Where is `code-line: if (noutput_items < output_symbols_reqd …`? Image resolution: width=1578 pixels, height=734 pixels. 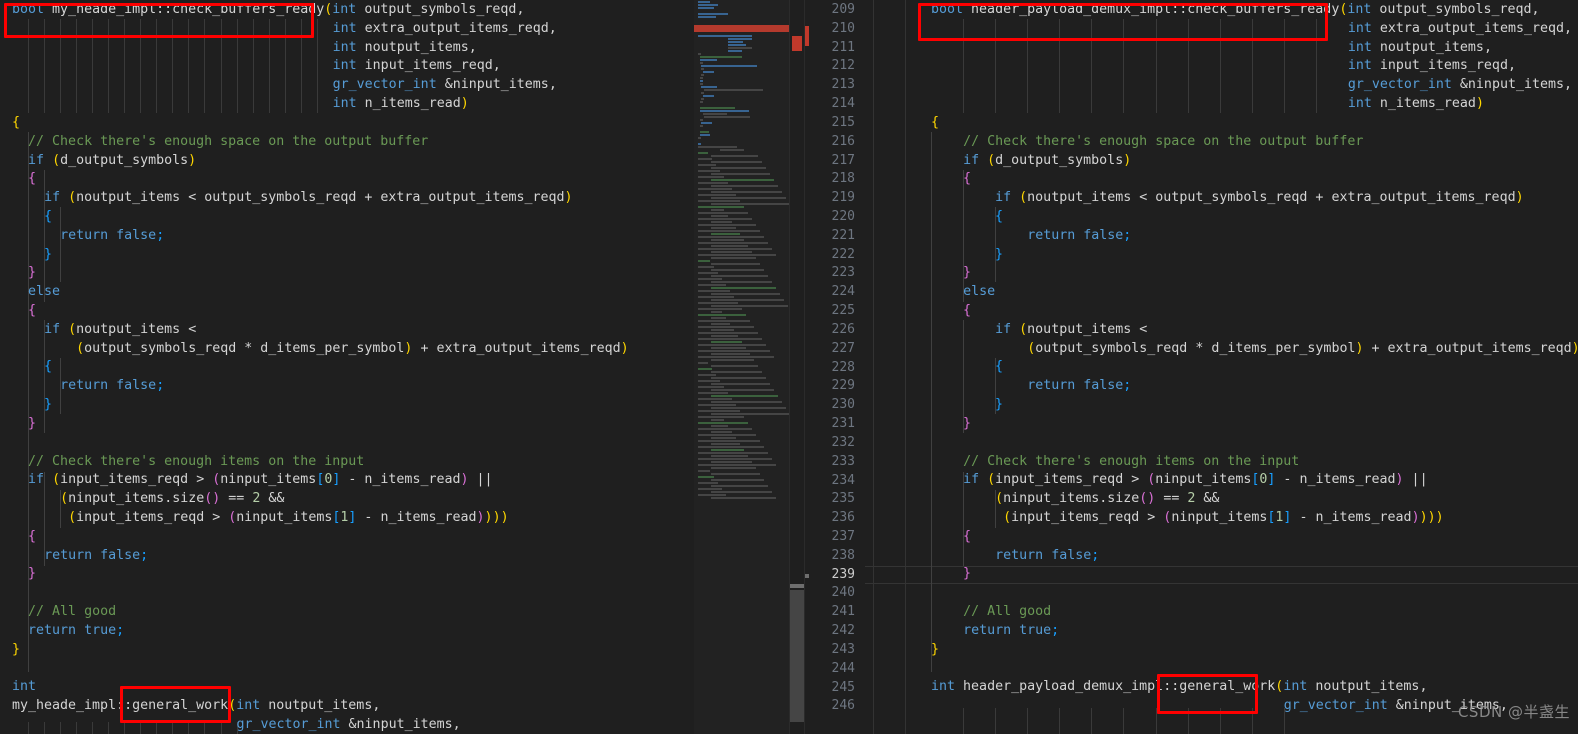
code-line: if (noutput_items < output_symbols_reqd … is located at coordinates (320, 198).